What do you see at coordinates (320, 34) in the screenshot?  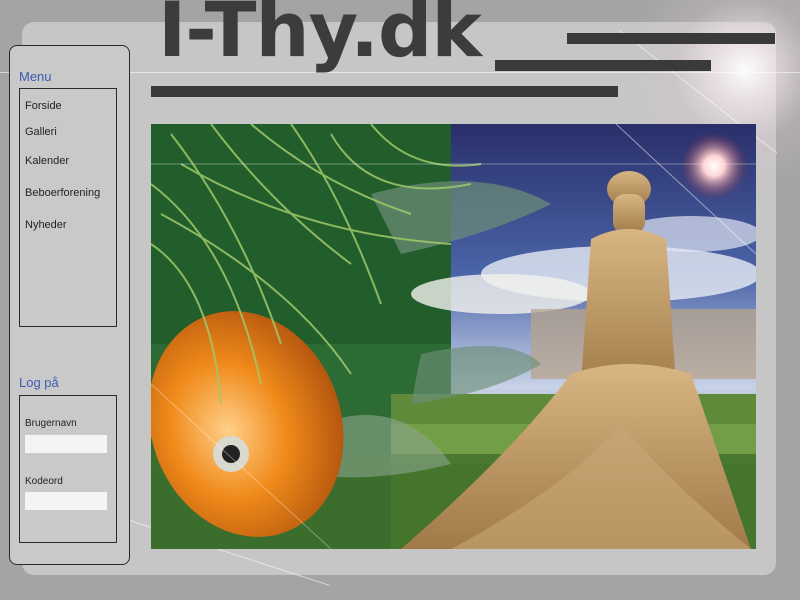 I see `site-logo: I-Thy.dk` at bounding box center [320, 34].